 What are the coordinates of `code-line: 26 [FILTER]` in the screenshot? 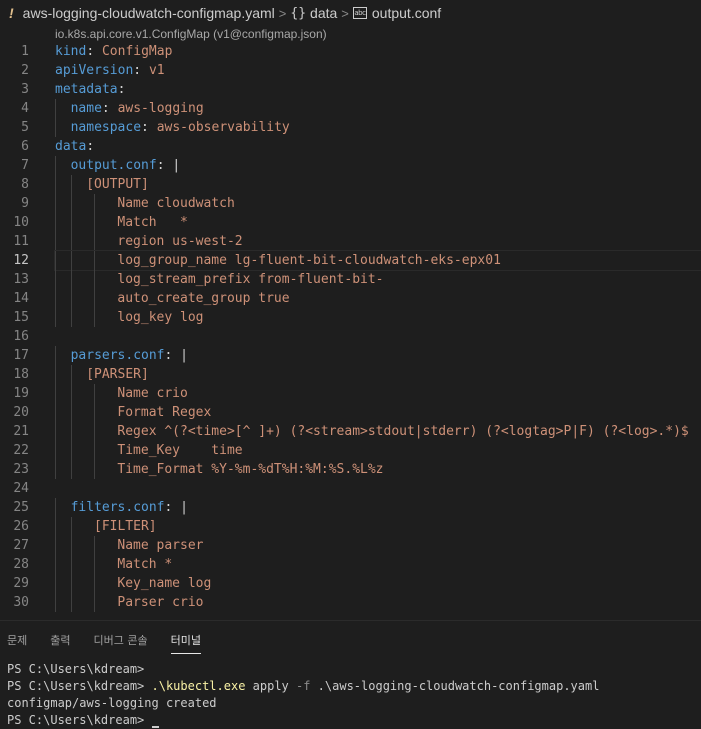 It's located at (350, 526).